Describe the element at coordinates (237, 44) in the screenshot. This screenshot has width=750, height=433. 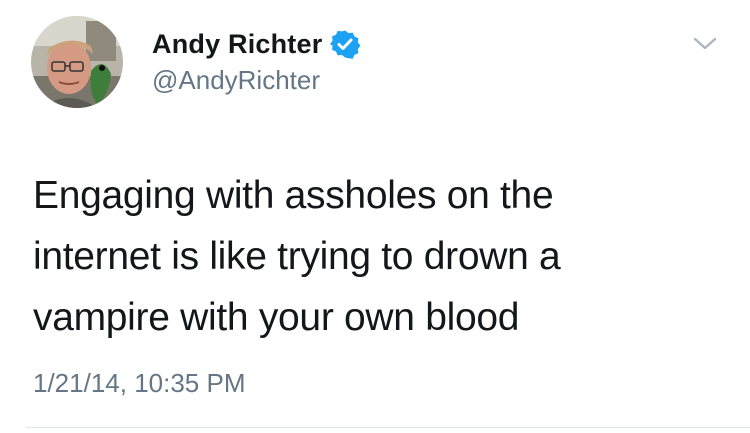
I see `author-name: Andy Richter` at that location.